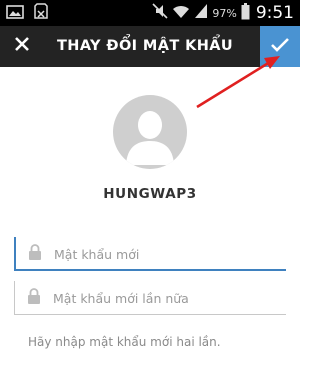 This screenshot has height=385, width=320. I want to click on battery-icon, so click(245, 13).